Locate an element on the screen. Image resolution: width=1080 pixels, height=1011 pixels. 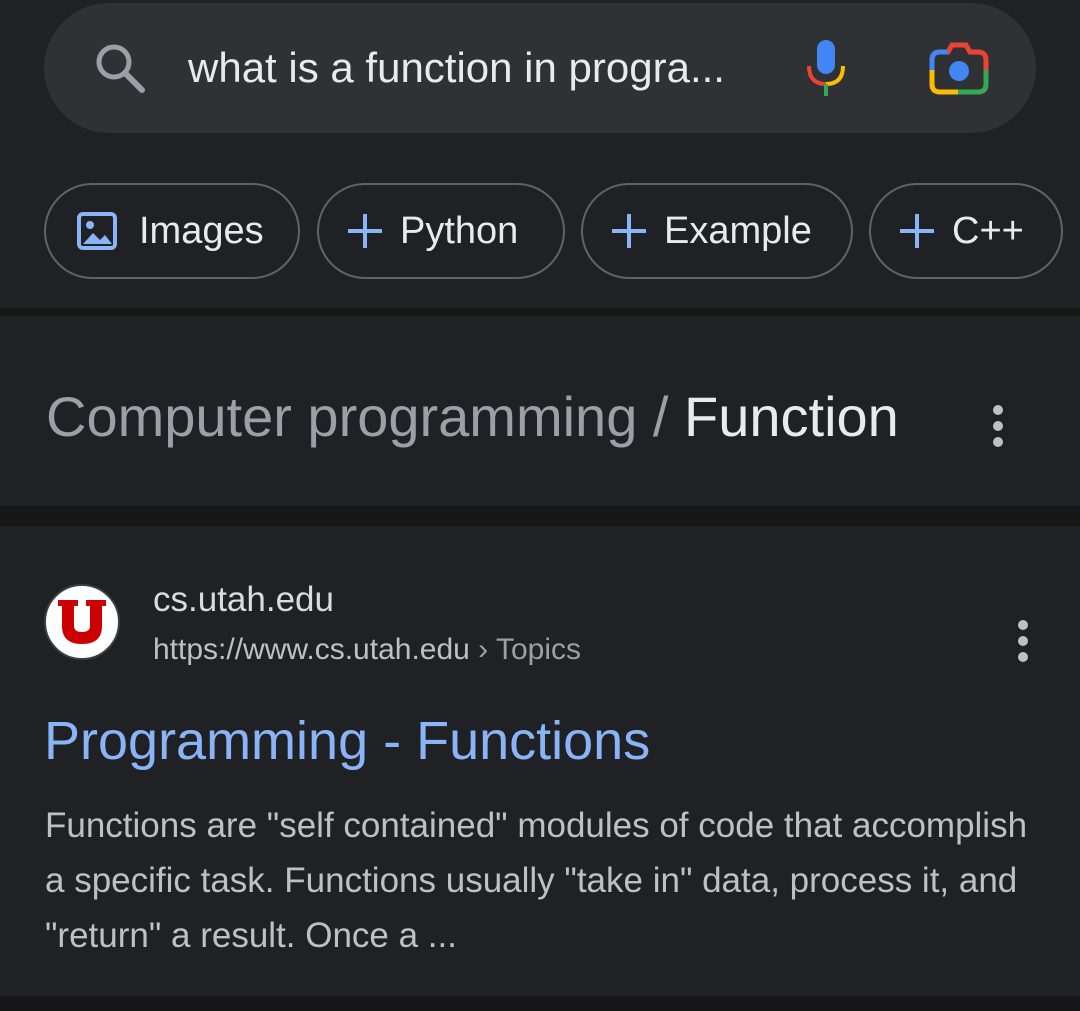
result-url: https://www.cs.utah.edu › Topics is located at coordinates (367, 650).